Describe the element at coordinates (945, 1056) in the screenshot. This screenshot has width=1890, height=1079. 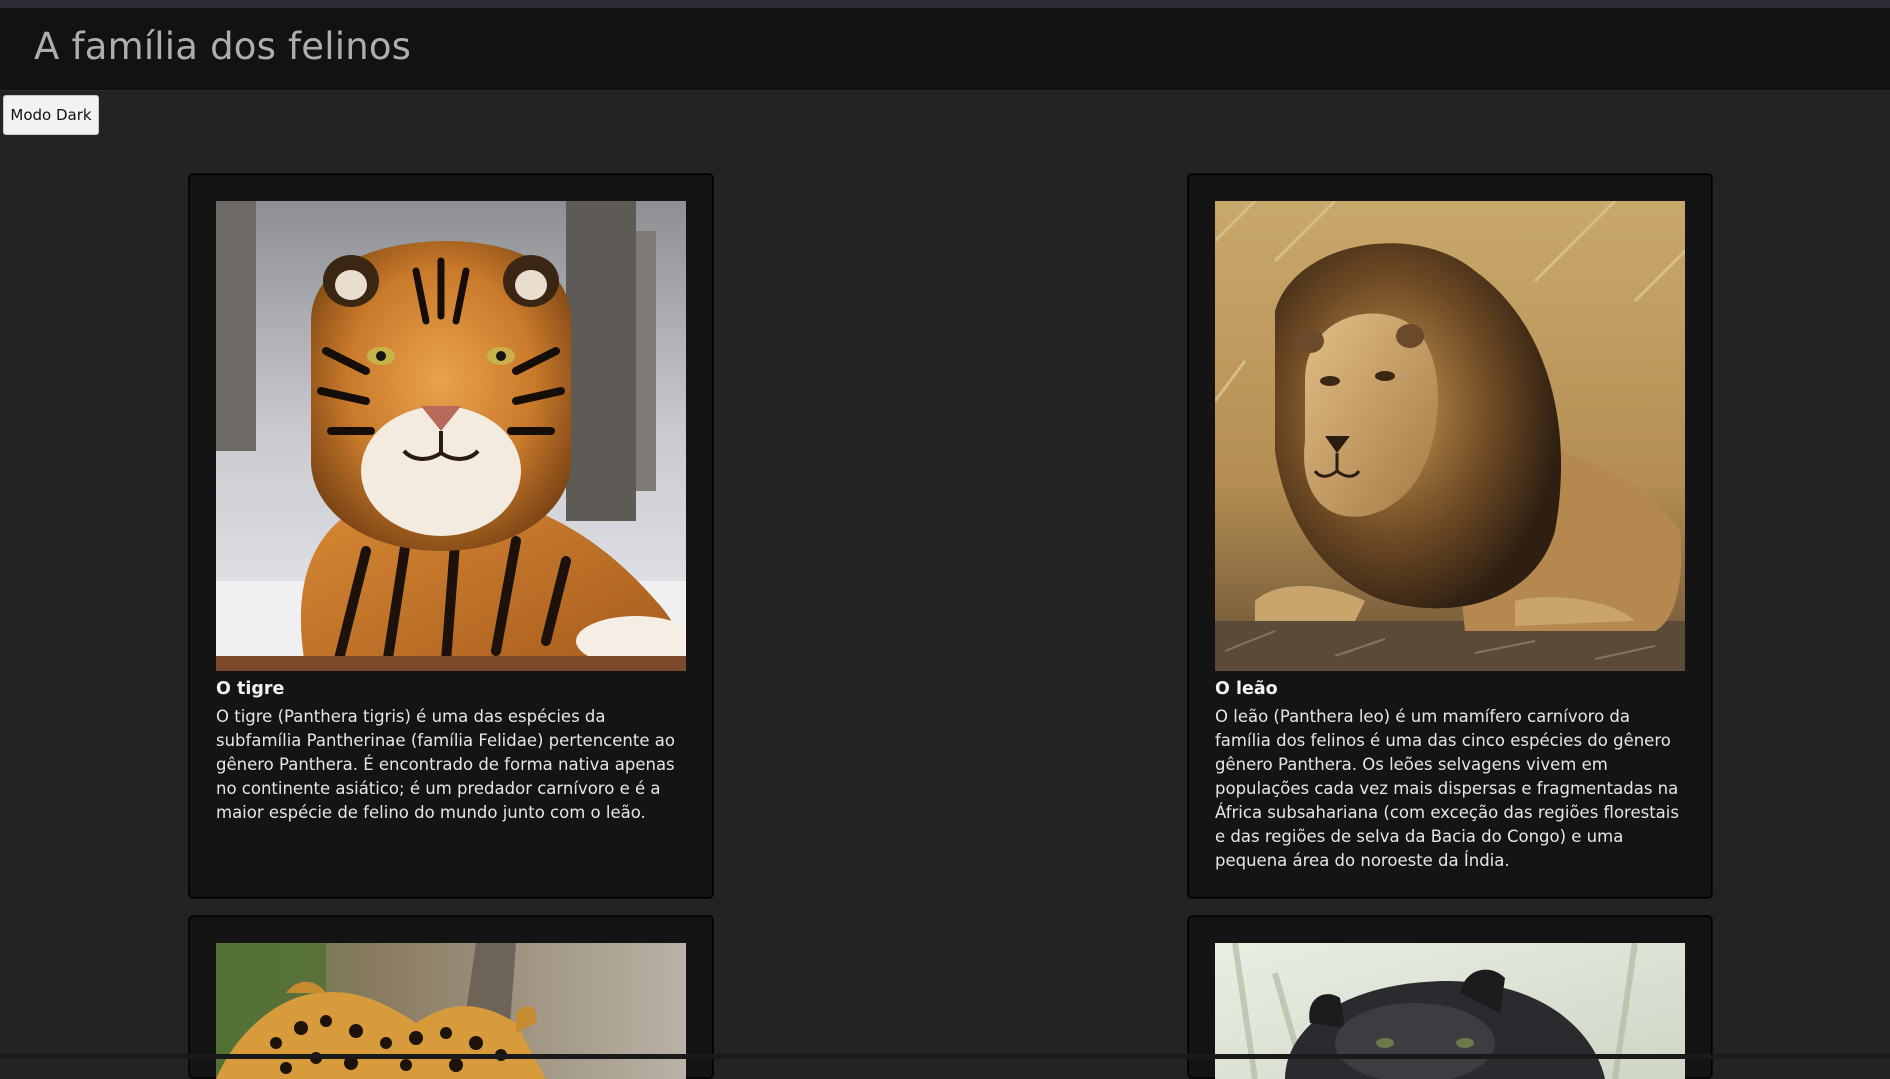
I see `bottom-scrollbar-track` at that location.